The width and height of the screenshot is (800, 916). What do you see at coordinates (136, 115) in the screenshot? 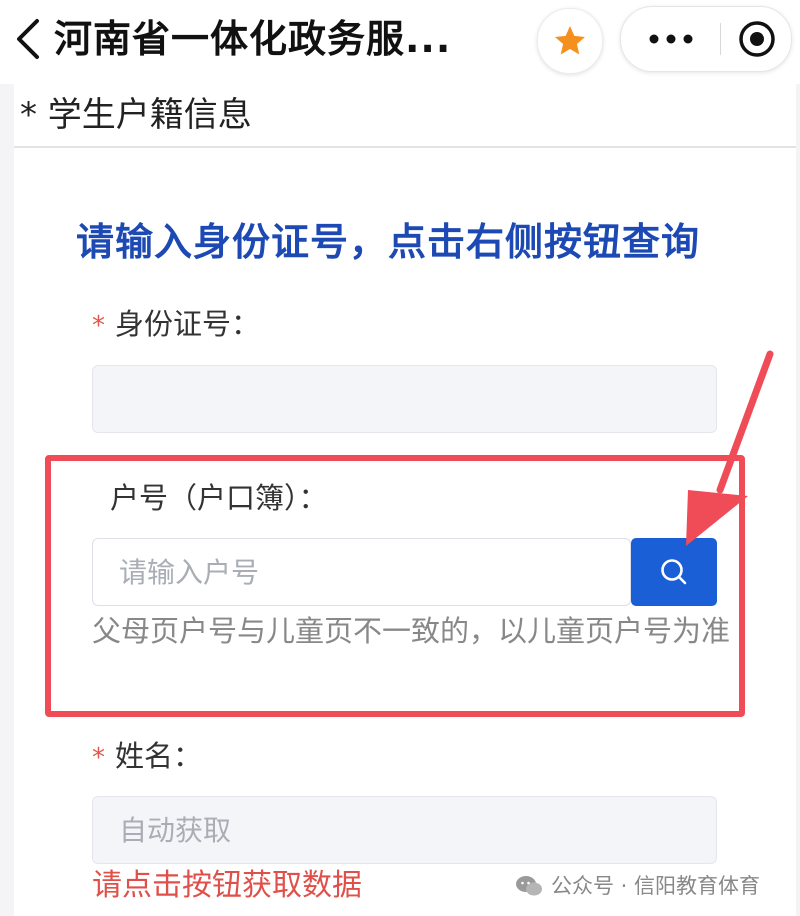
I see `section-title: * 学生户籍信息` at bounding box center [136, 115].